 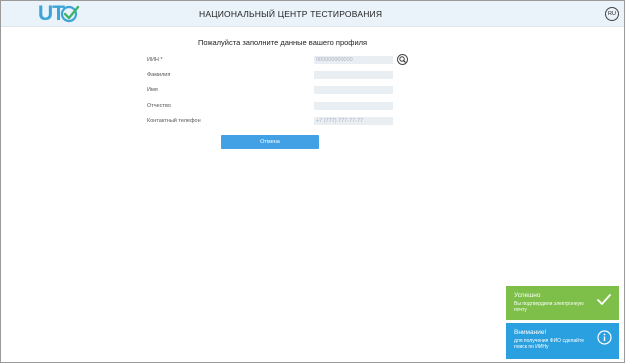 What do you see at coordinates (353, 106) in the screenshot?
I see `patronymic-input` at bounding box center [353, 106].